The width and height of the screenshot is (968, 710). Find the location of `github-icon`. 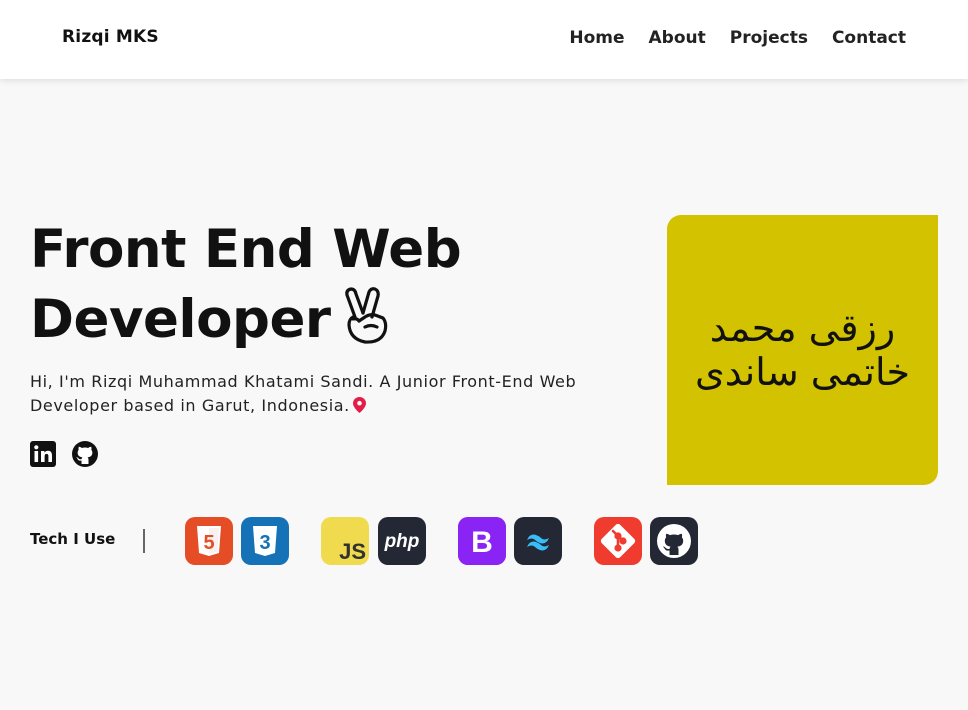

github-icon is located at coordinates (85, 454).